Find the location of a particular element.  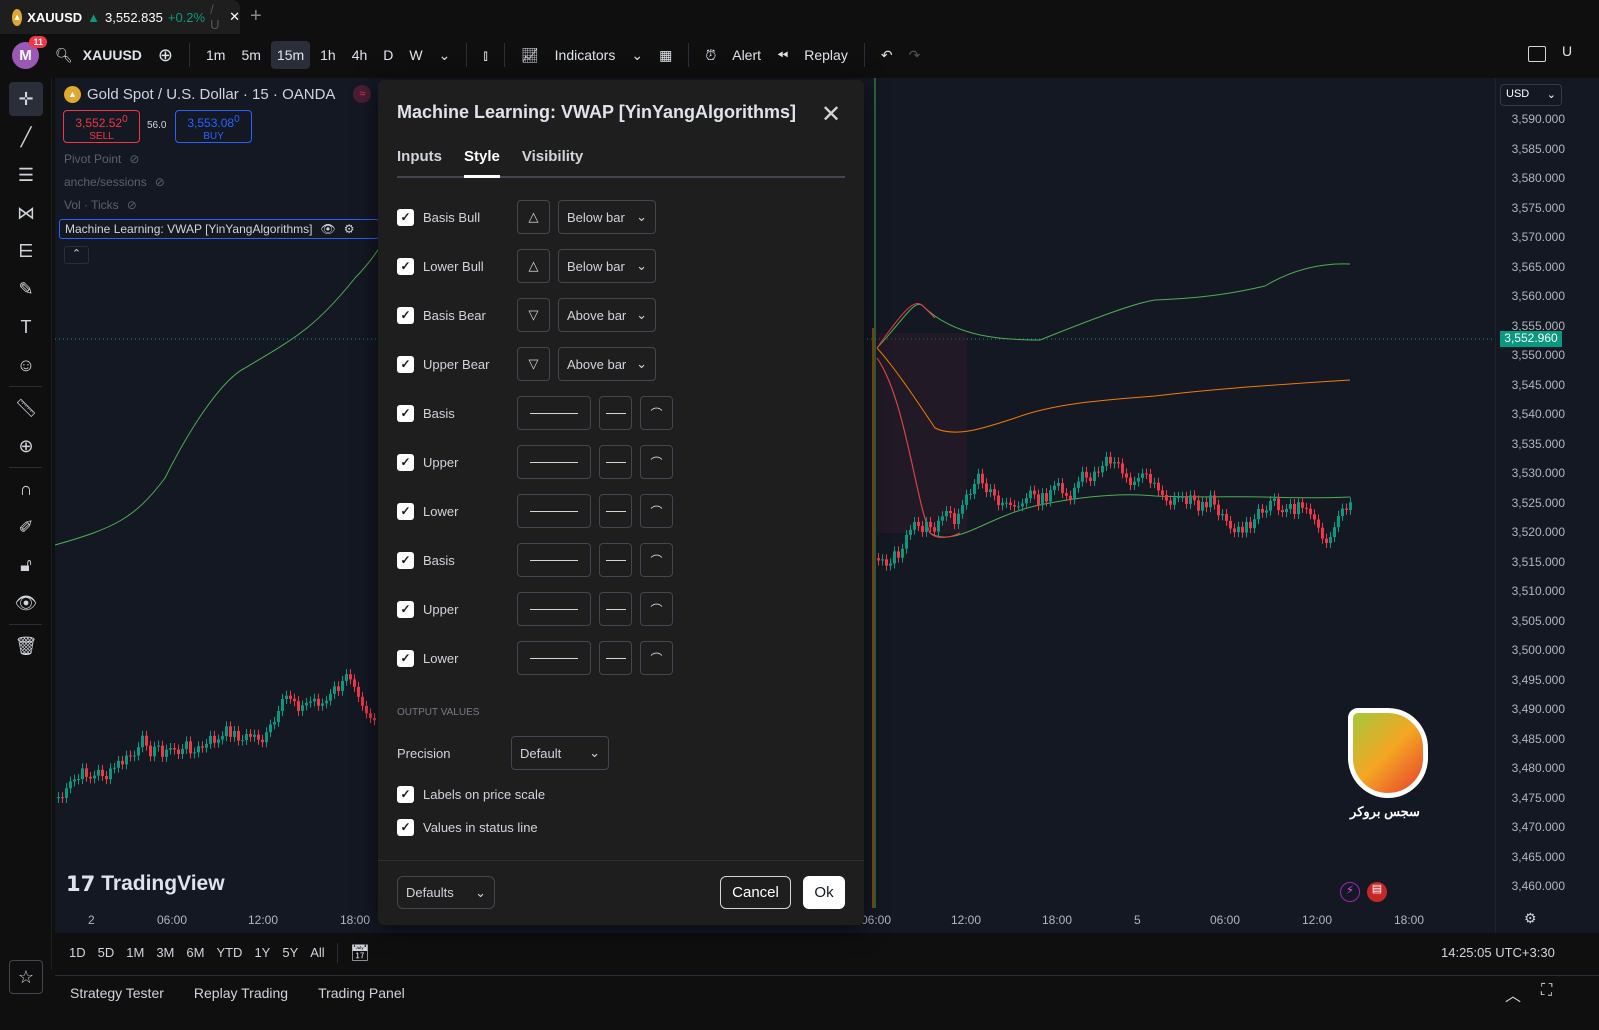

alert-icon: ⏰︎ is located at coordinates (710, 55).